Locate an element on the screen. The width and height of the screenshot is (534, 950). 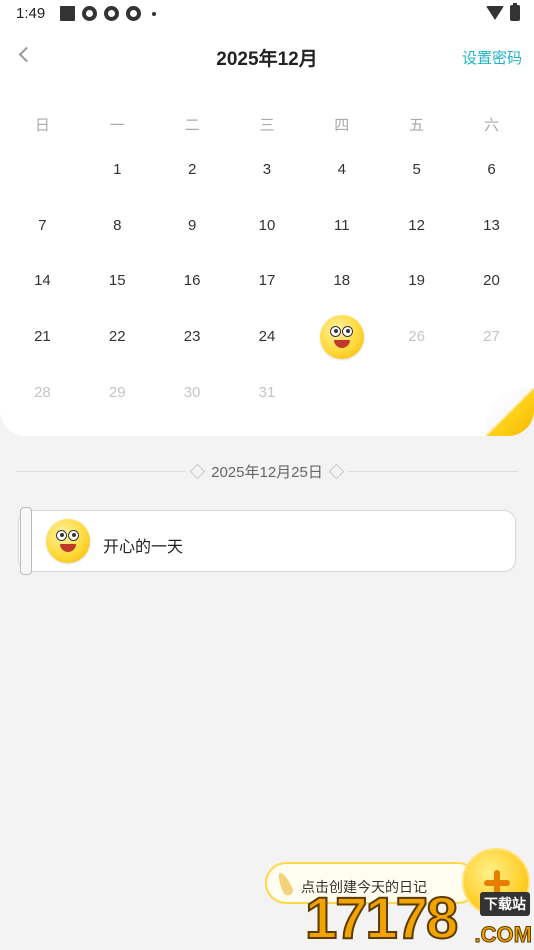
weekday-header: 日一二三四五六 is located at coordinates (267, 124).